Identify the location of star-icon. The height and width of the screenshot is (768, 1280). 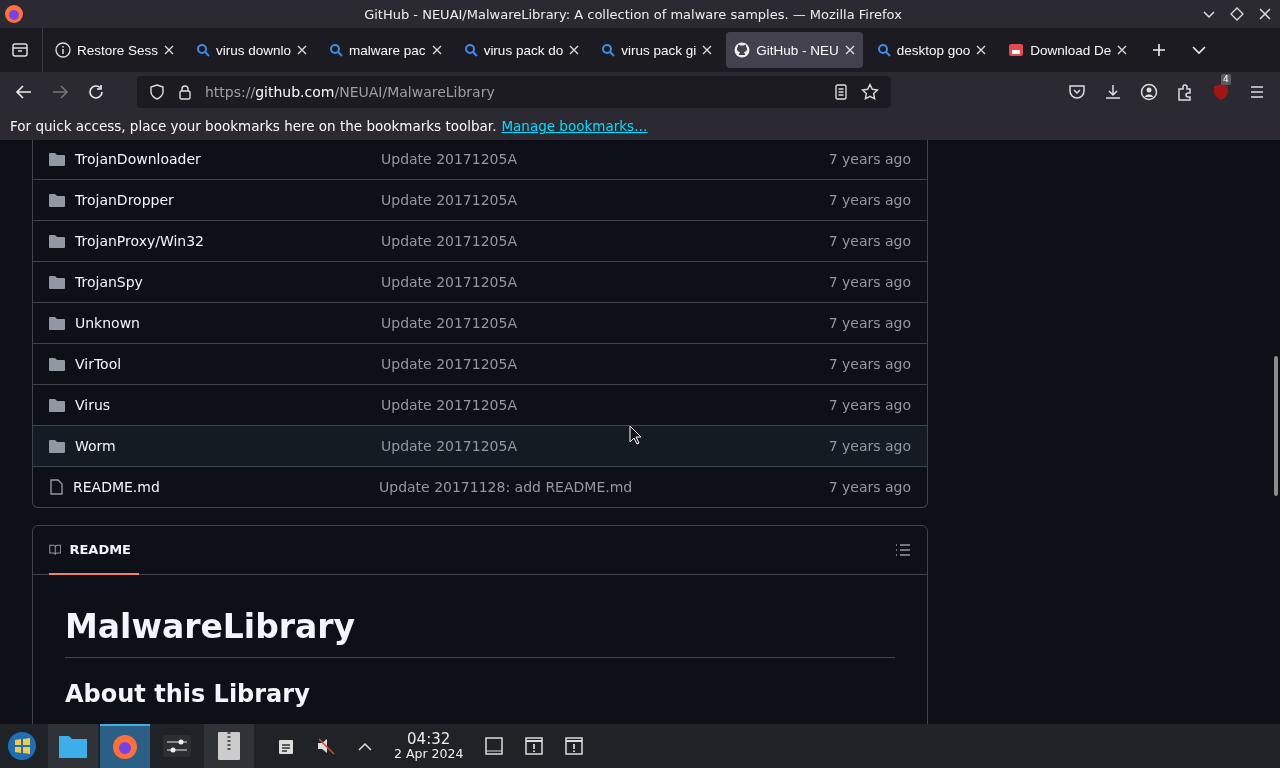
(870, 92).